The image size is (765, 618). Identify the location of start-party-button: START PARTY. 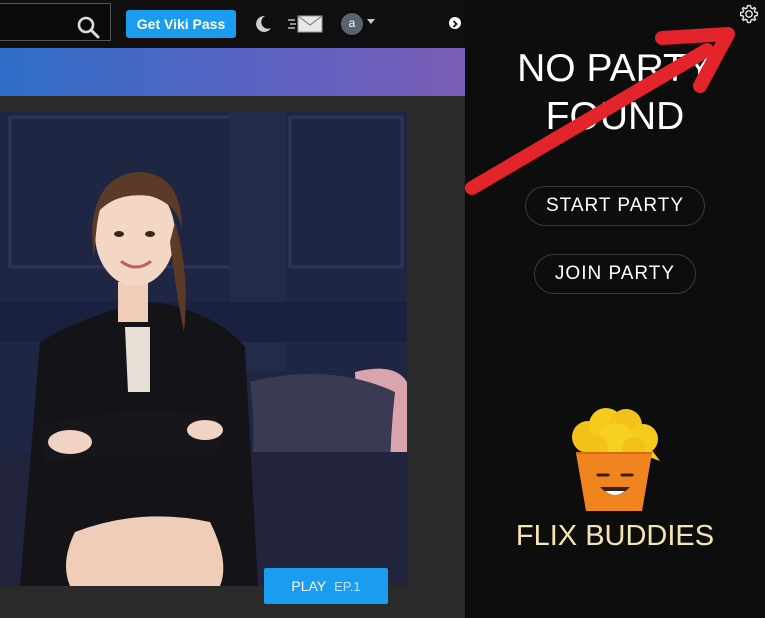
(615, 206).